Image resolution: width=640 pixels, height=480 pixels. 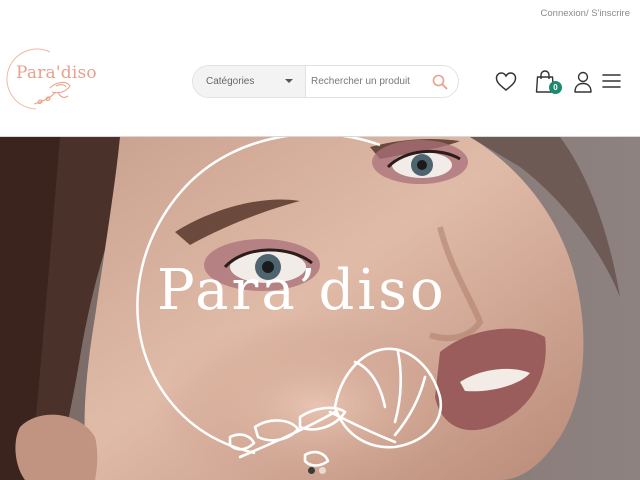 I want to click on search-icon, so click(x=440, y=82).